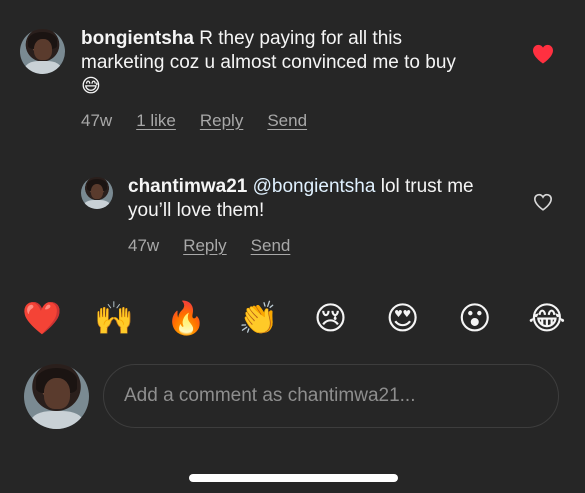 This screenshot has height=493, width=585. What do you see at coordinates (475, 318) in the screenshot?
I see `surprised-face-emoji-button: 😮` at bounding box center [475, 318].